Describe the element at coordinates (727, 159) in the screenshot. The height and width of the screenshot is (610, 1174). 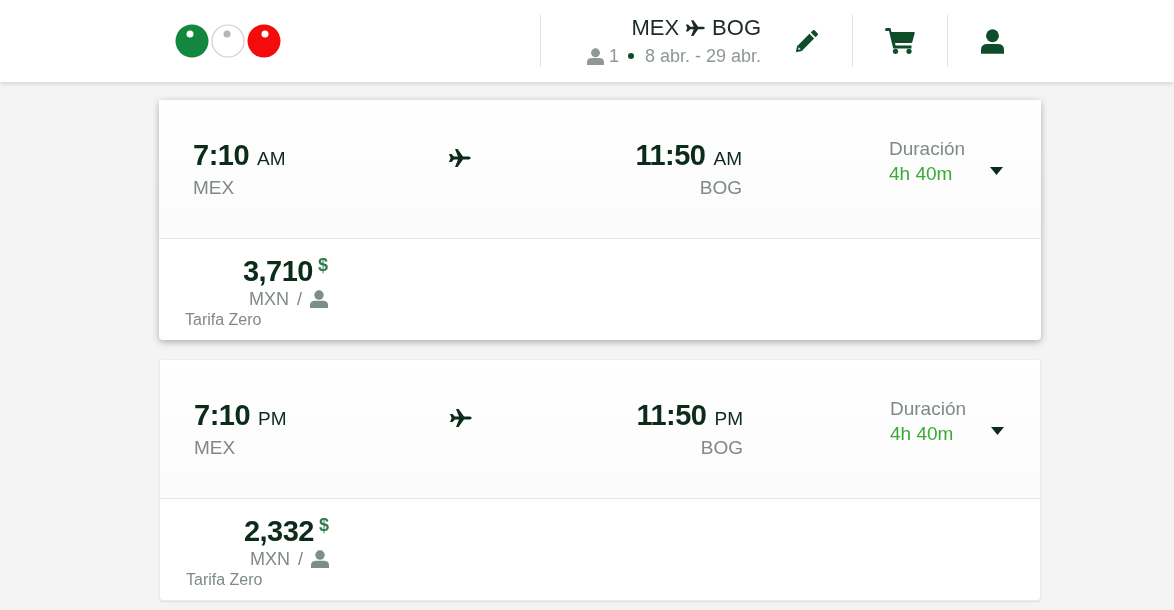
I see `arrival-period: AM` at that location.